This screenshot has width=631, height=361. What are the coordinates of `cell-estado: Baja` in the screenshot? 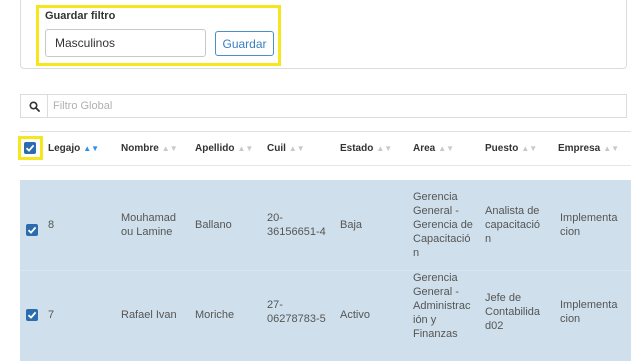 It's located at (351, 225).